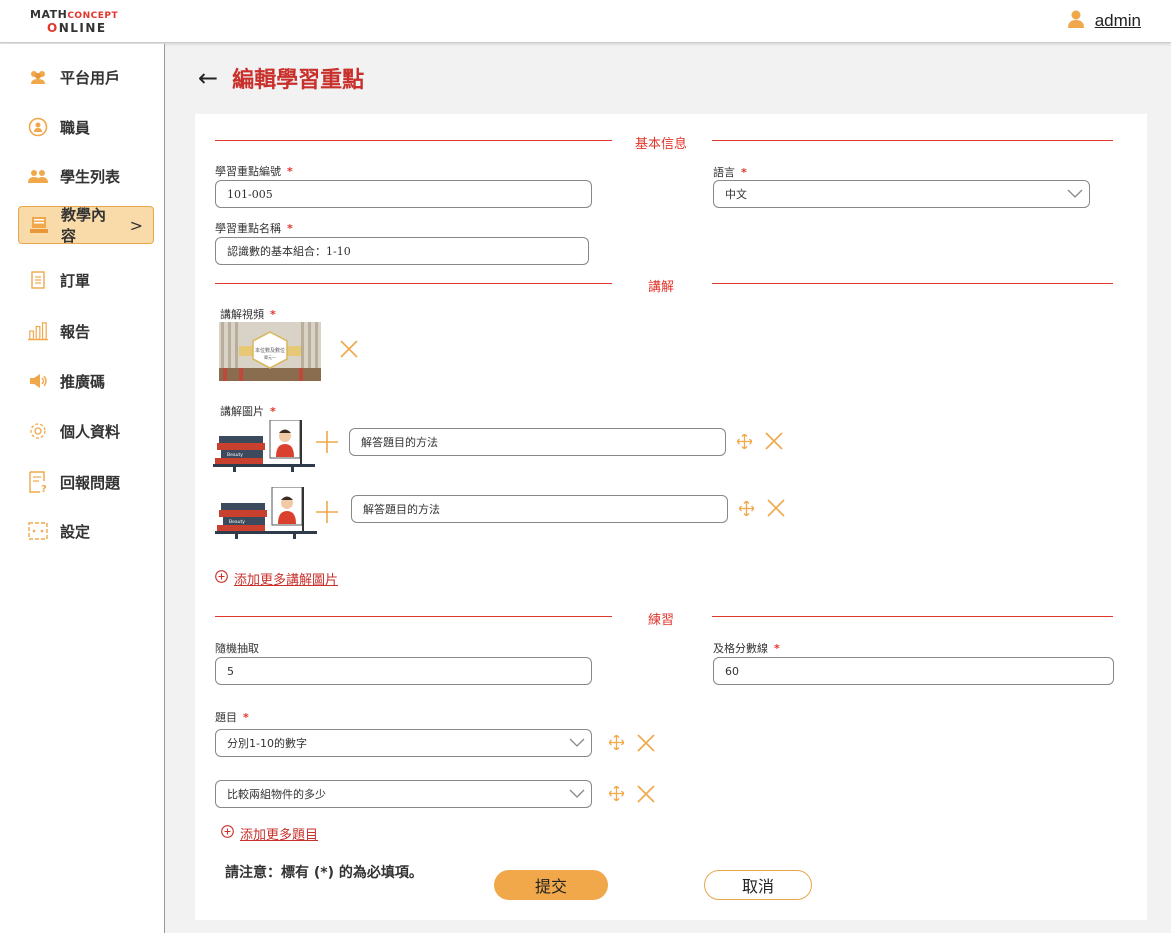  Describe the element at coordinates (660, 144) in the screenshot. I see `section-title-basic: 基本信息` at that location.